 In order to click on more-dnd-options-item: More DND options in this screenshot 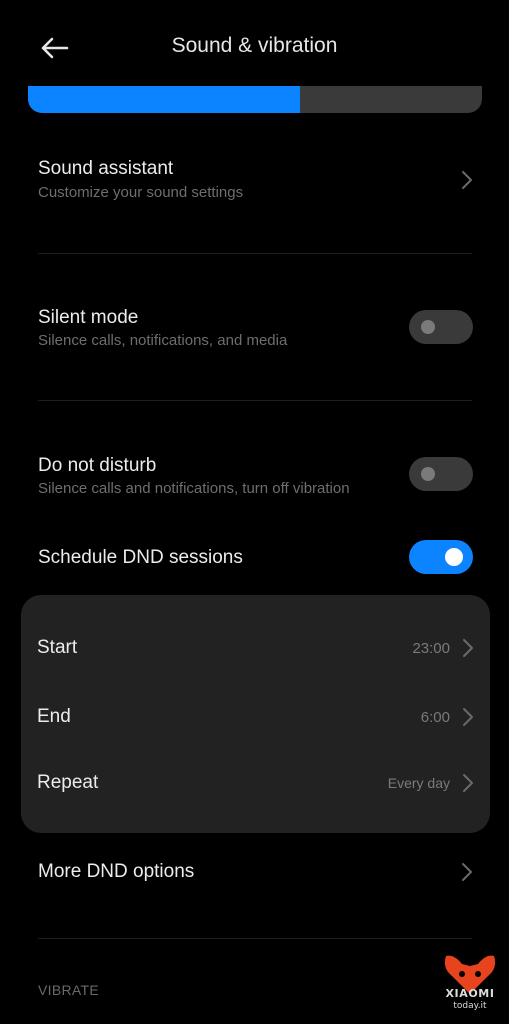, I will do `click(254, 873)`.